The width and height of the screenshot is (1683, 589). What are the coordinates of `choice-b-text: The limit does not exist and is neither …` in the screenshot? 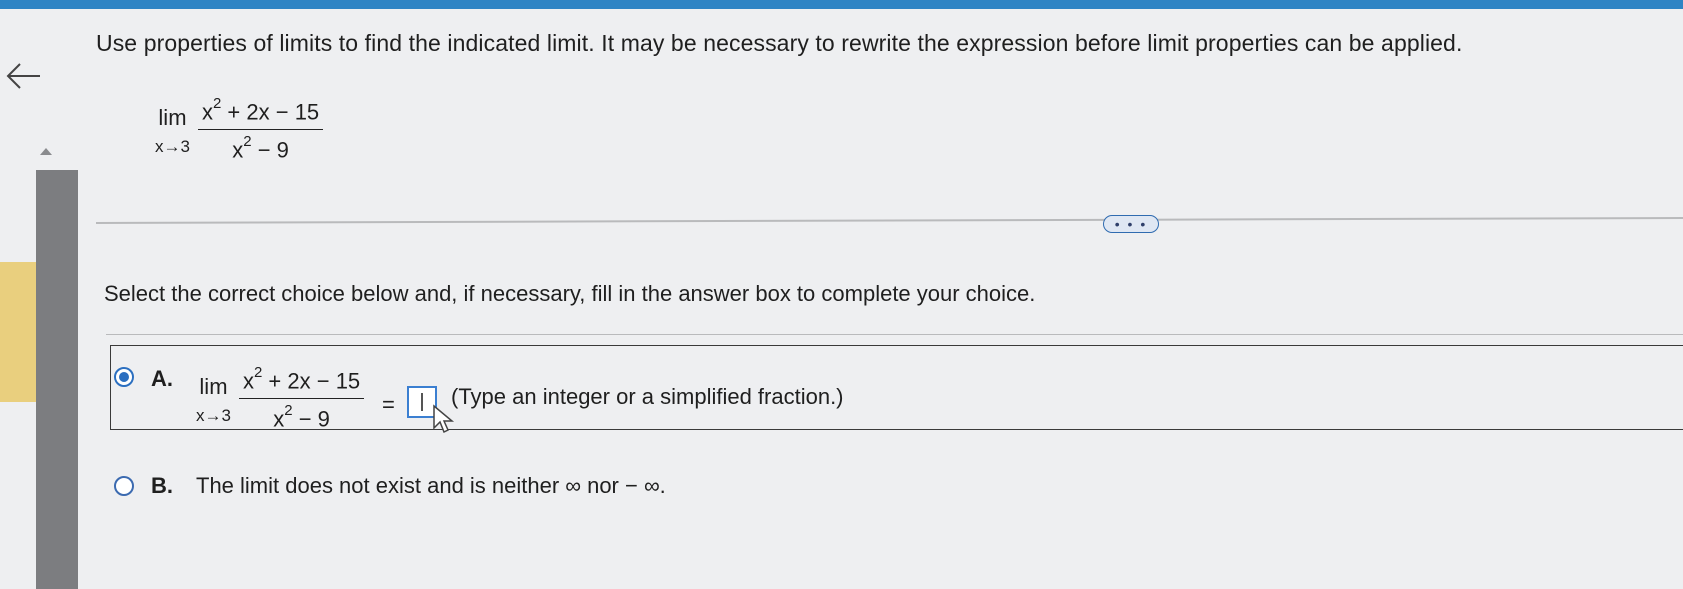 It's located at (431, 486).